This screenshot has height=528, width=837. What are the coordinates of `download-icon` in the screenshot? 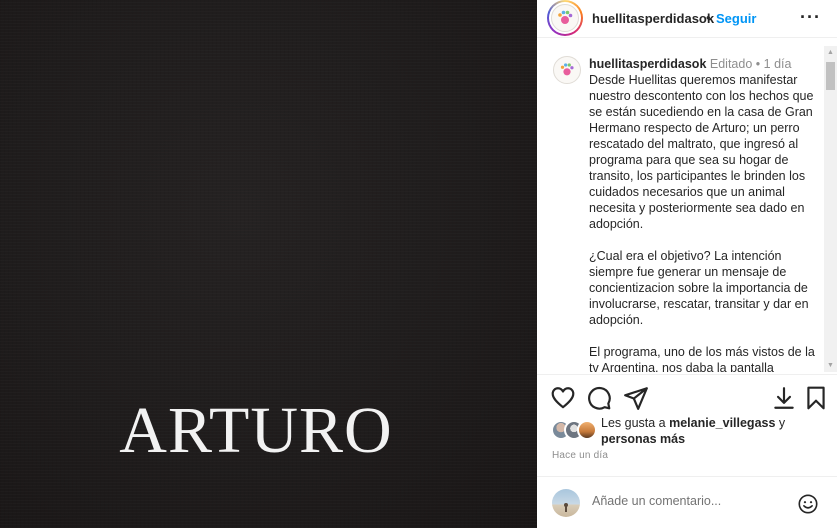 It's located at (784, 398).